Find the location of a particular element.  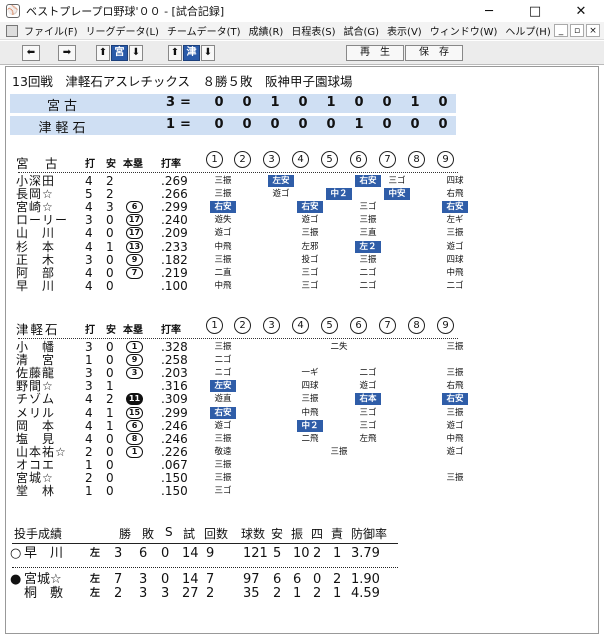

batter-row: オコエ 1 0 .067 三振 is located at coordinates (236, 465).